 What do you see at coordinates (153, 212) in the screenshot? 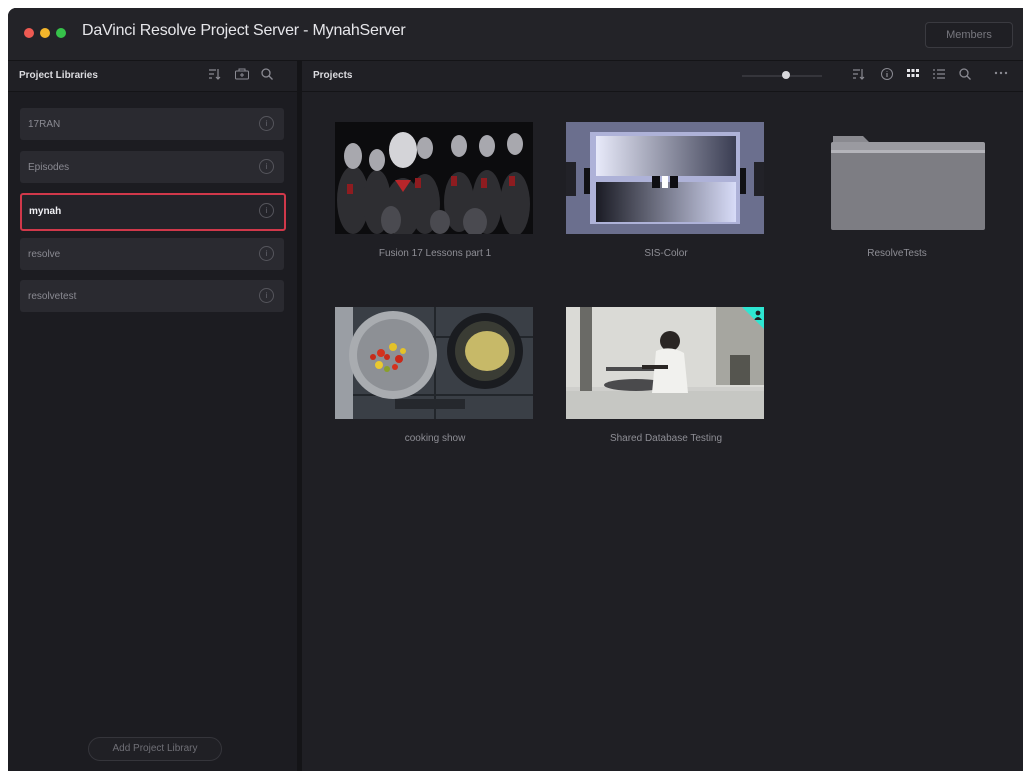
I see `library-item-mynah: mynah i` at bounding box center [153, 212].